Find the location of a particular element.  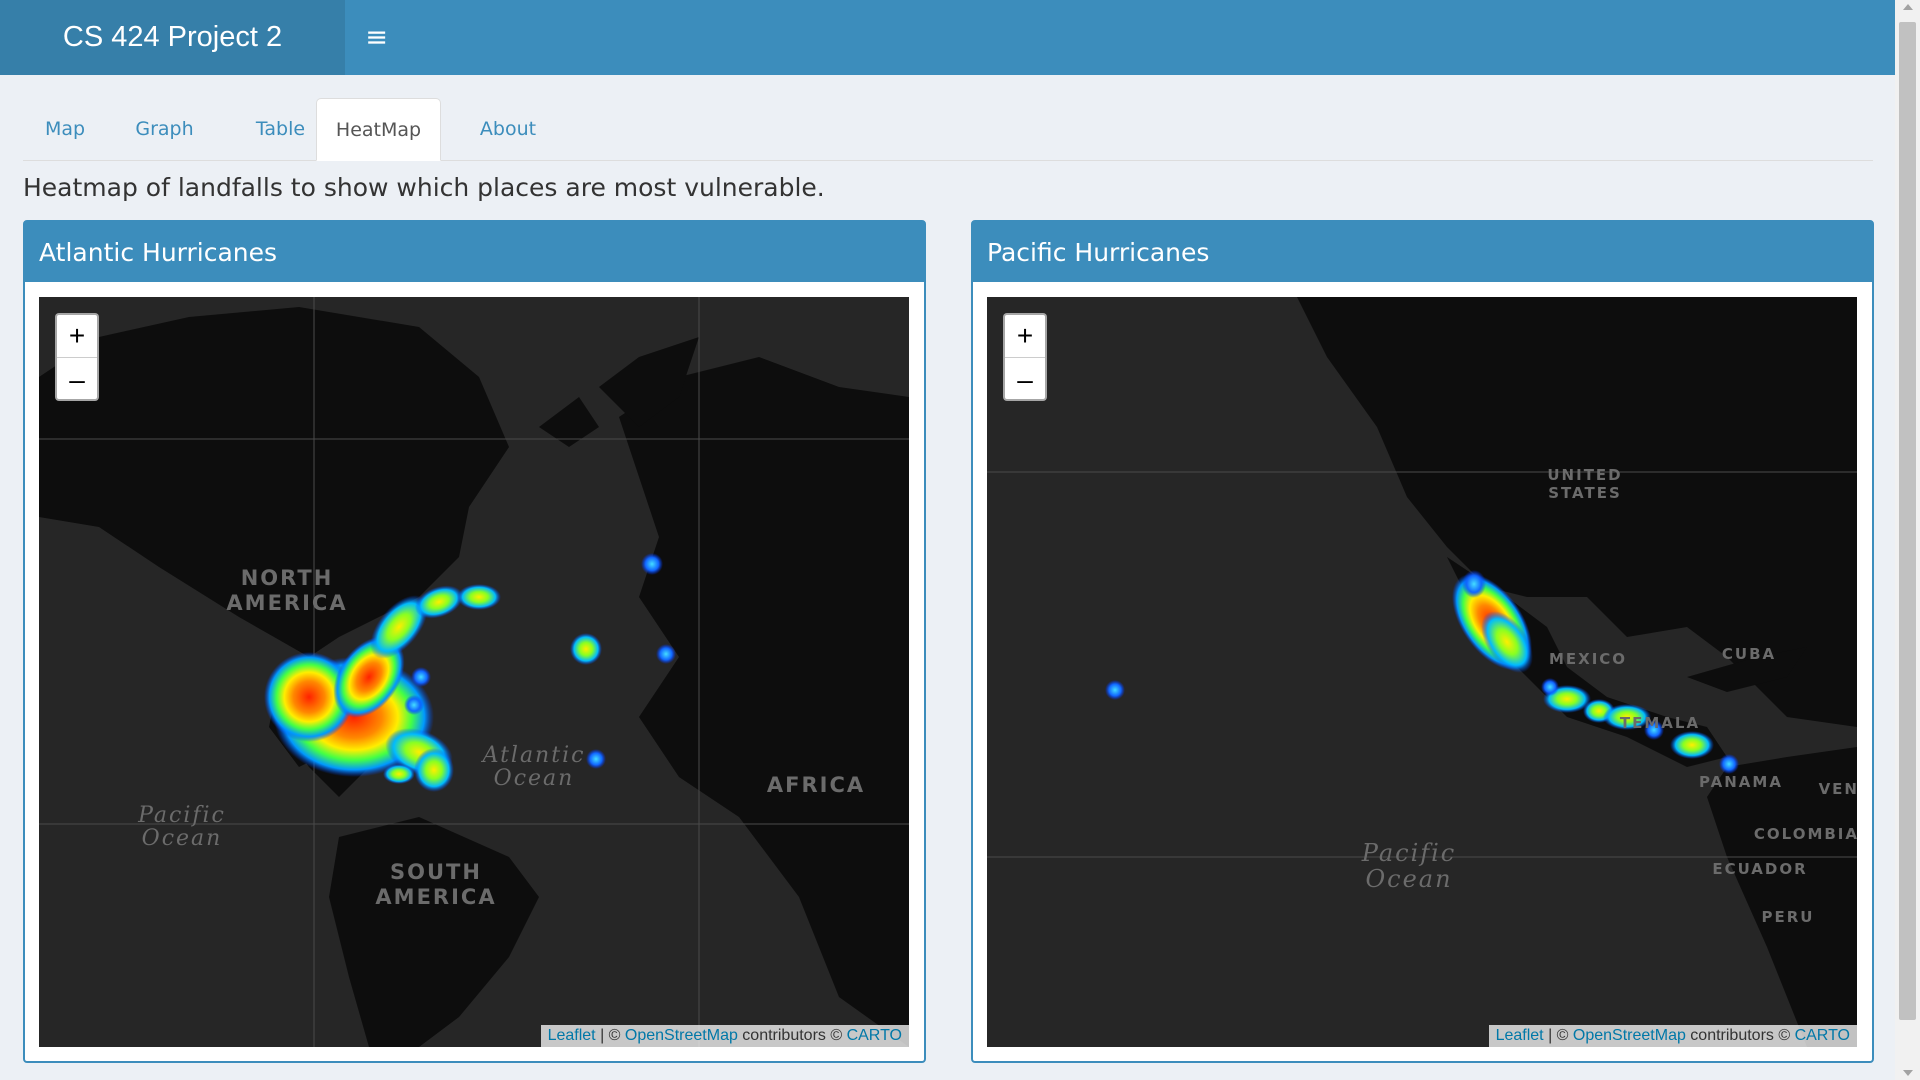

atlantic-box-title: Atlantic Hurricanes is located at coordinates (474, 252).